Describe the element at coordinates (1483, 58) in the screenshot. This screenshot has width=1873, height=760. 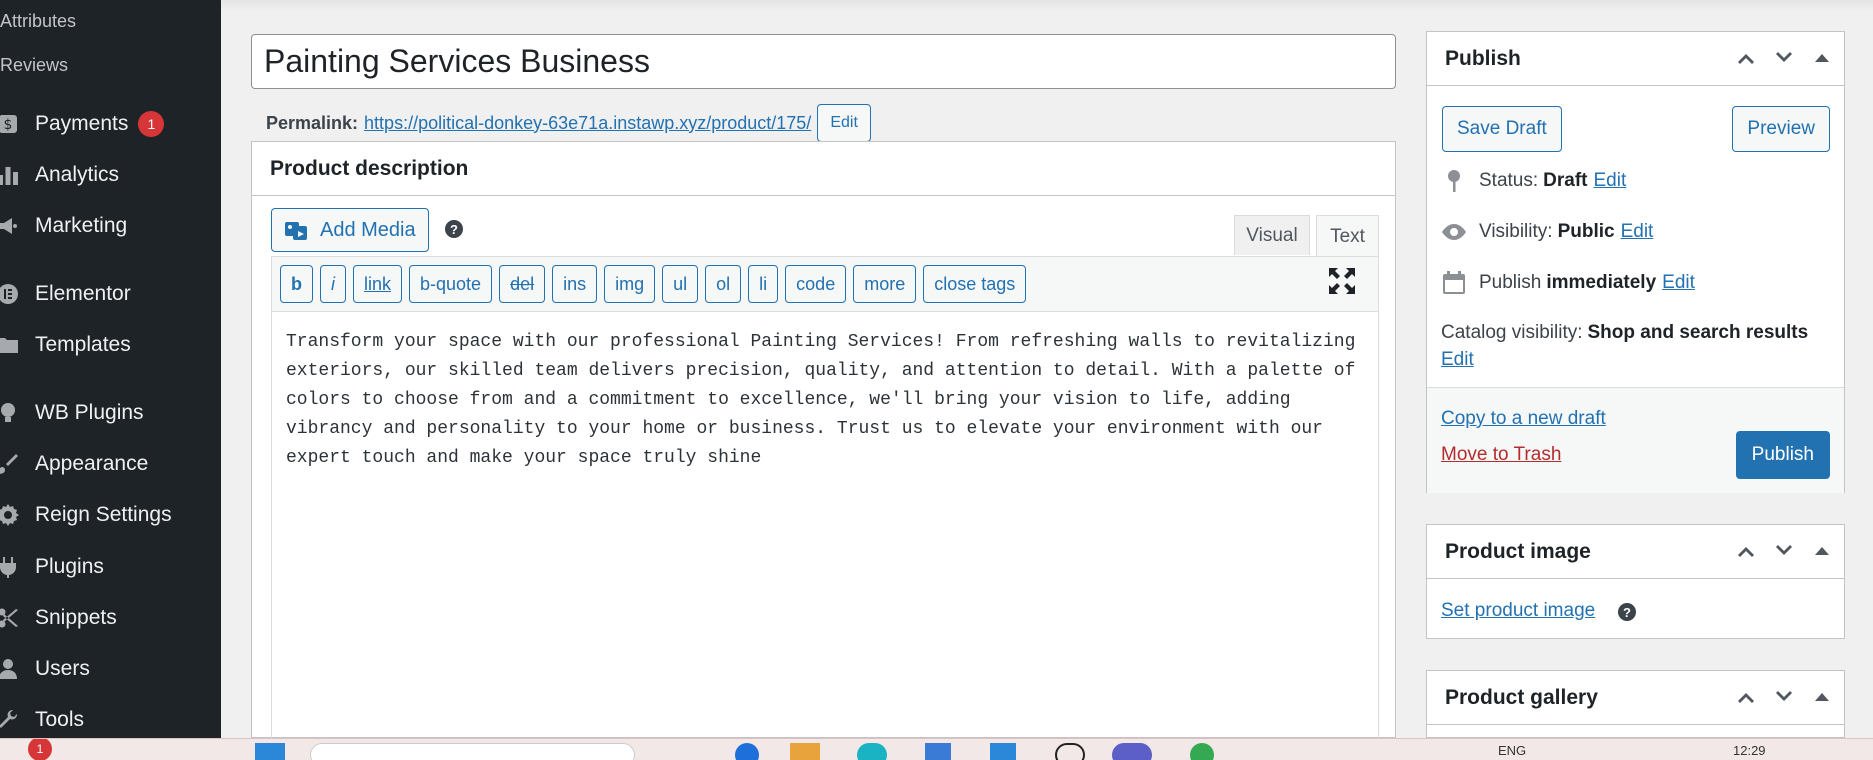
I see `publish-heading: Publish` at that location.